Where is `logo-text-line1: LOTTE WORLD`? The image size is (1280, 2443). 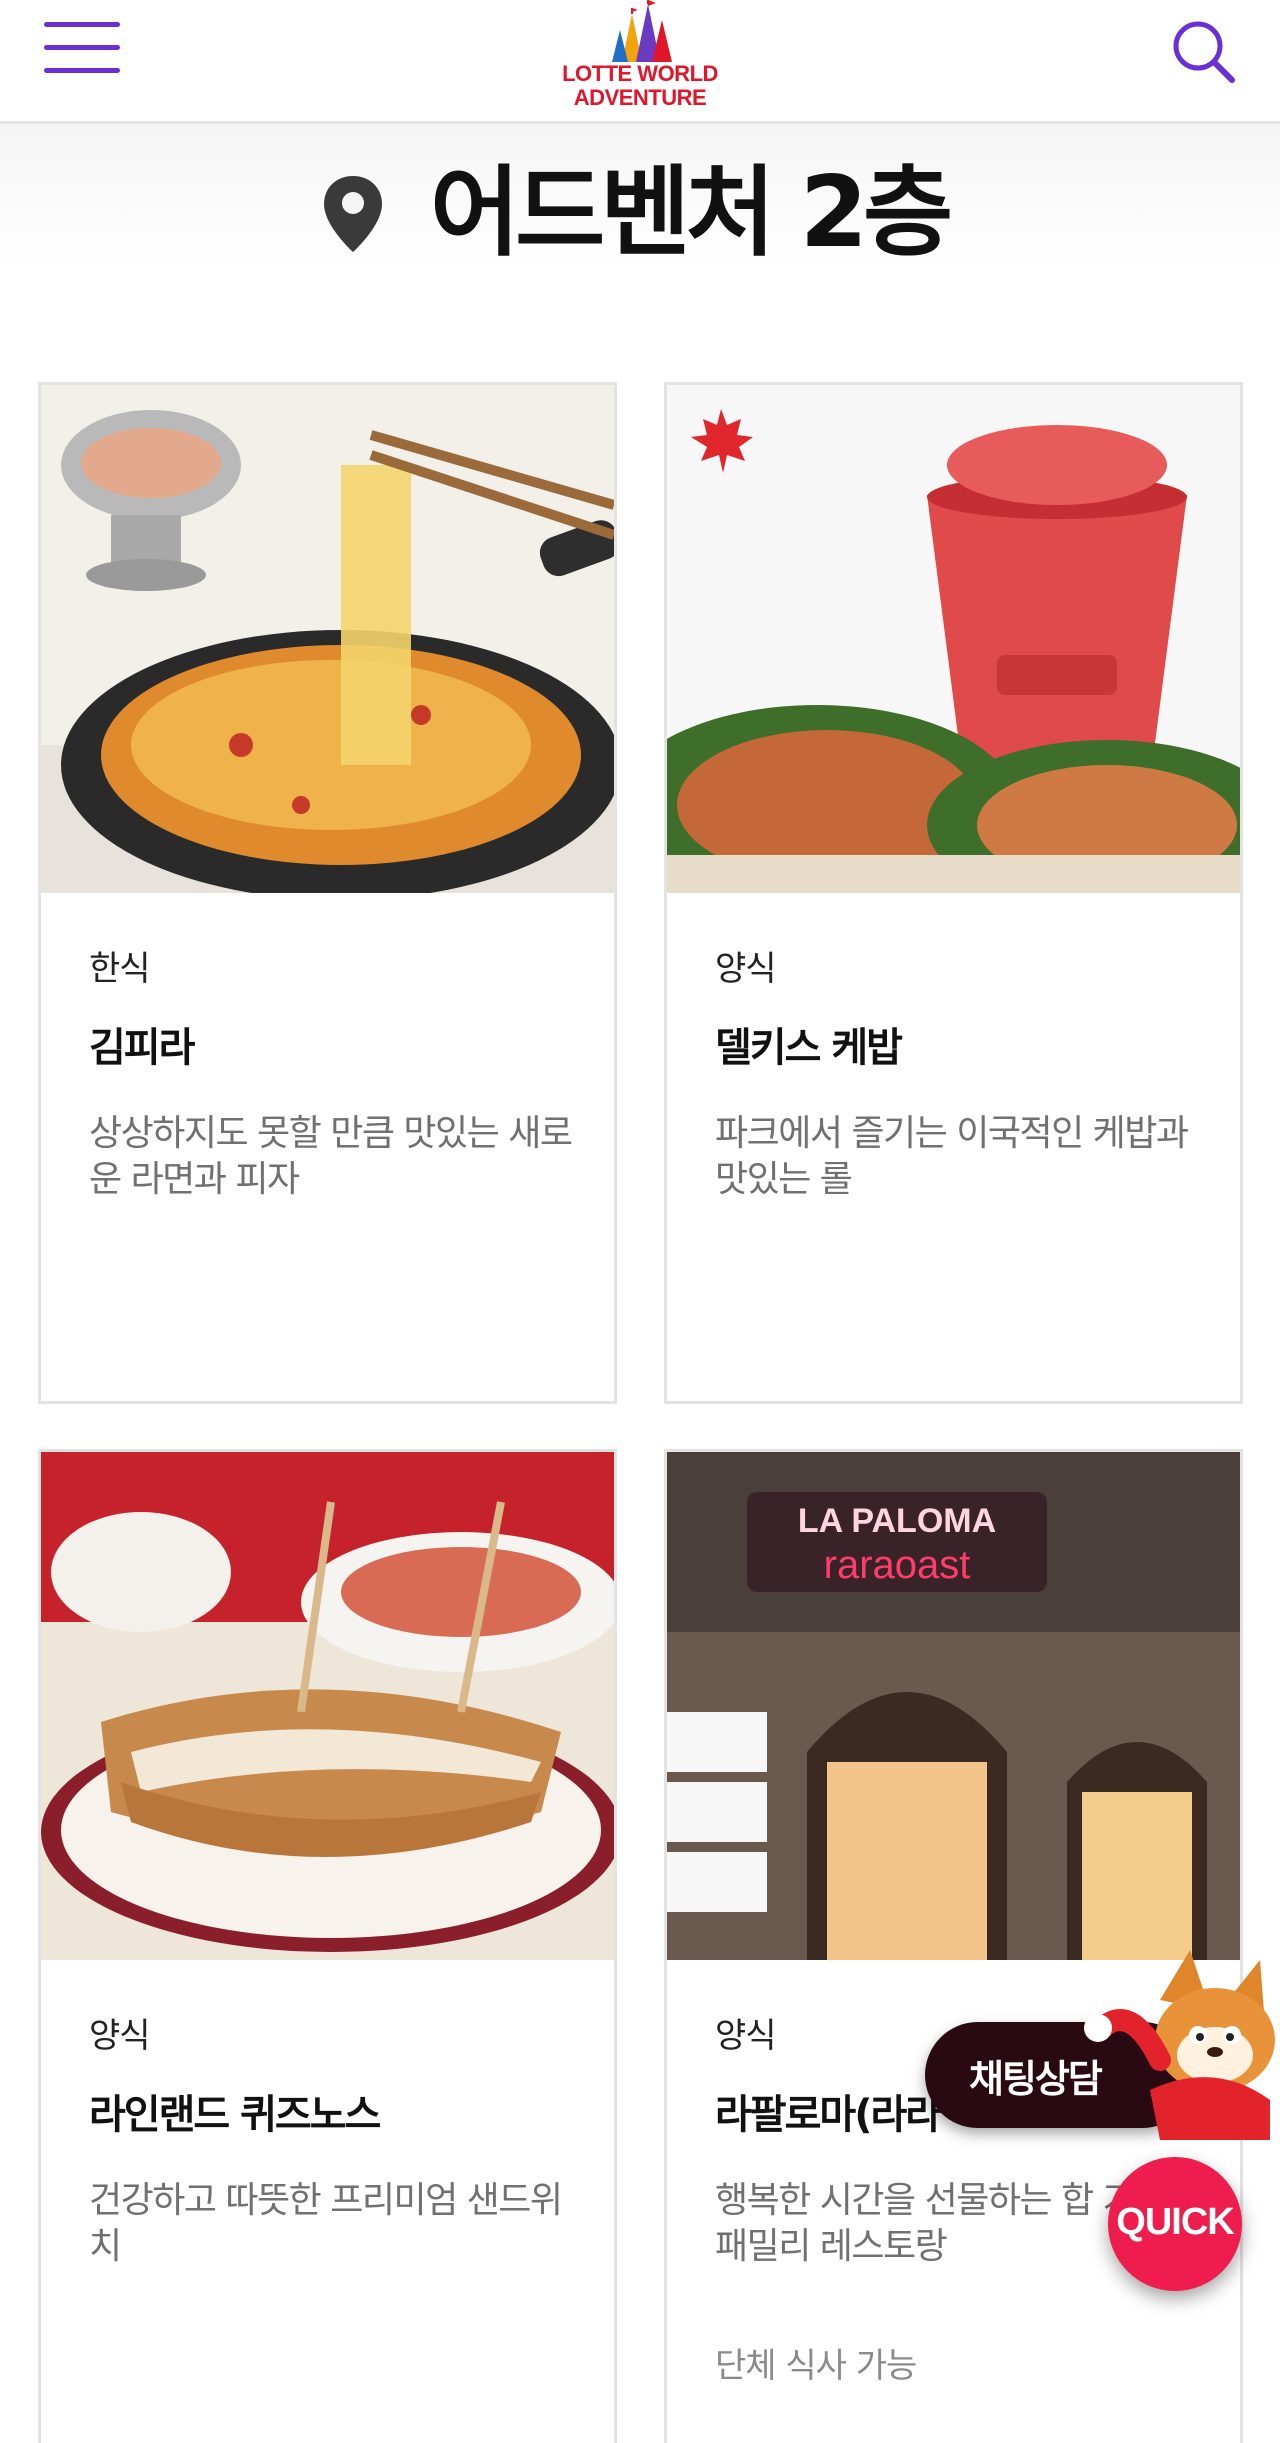 logo-text-line1: LOTTE WORLD is located at coordinates (640, 73).